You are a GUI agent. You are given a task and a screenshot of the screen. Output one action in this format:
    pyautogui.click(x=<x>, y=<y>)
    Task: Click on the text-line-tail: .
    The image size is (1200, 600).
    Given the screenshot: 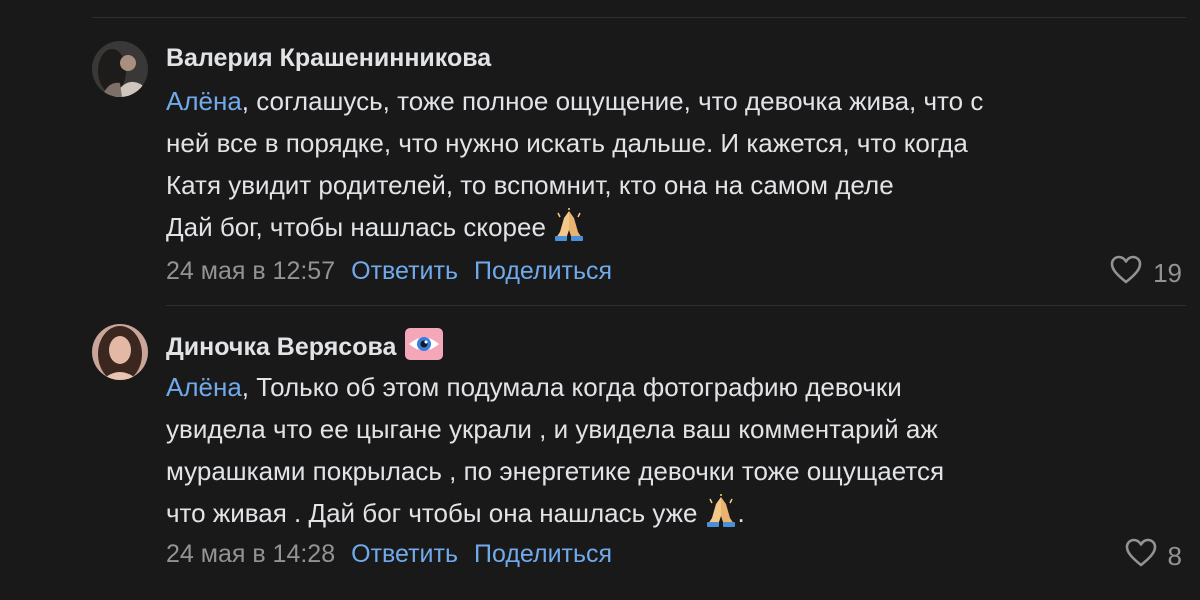 What is the action you would take?
    pyautogui.click(x=741, y=513)
    